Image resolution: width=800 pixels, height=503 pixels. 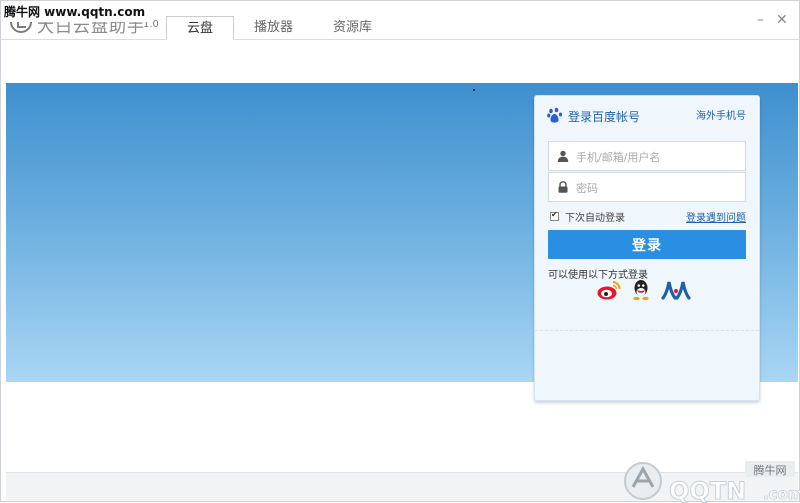 What do you see at coordinates (781, 494) in the screenshot?
I see `watermark-brand-suffix: .com` at bounding box center [781, 494].